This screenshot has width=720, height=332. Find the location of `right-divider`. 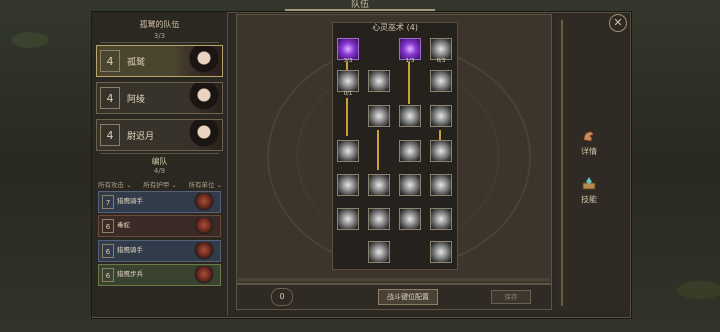

right-divider is located at coordinates (562, 163).